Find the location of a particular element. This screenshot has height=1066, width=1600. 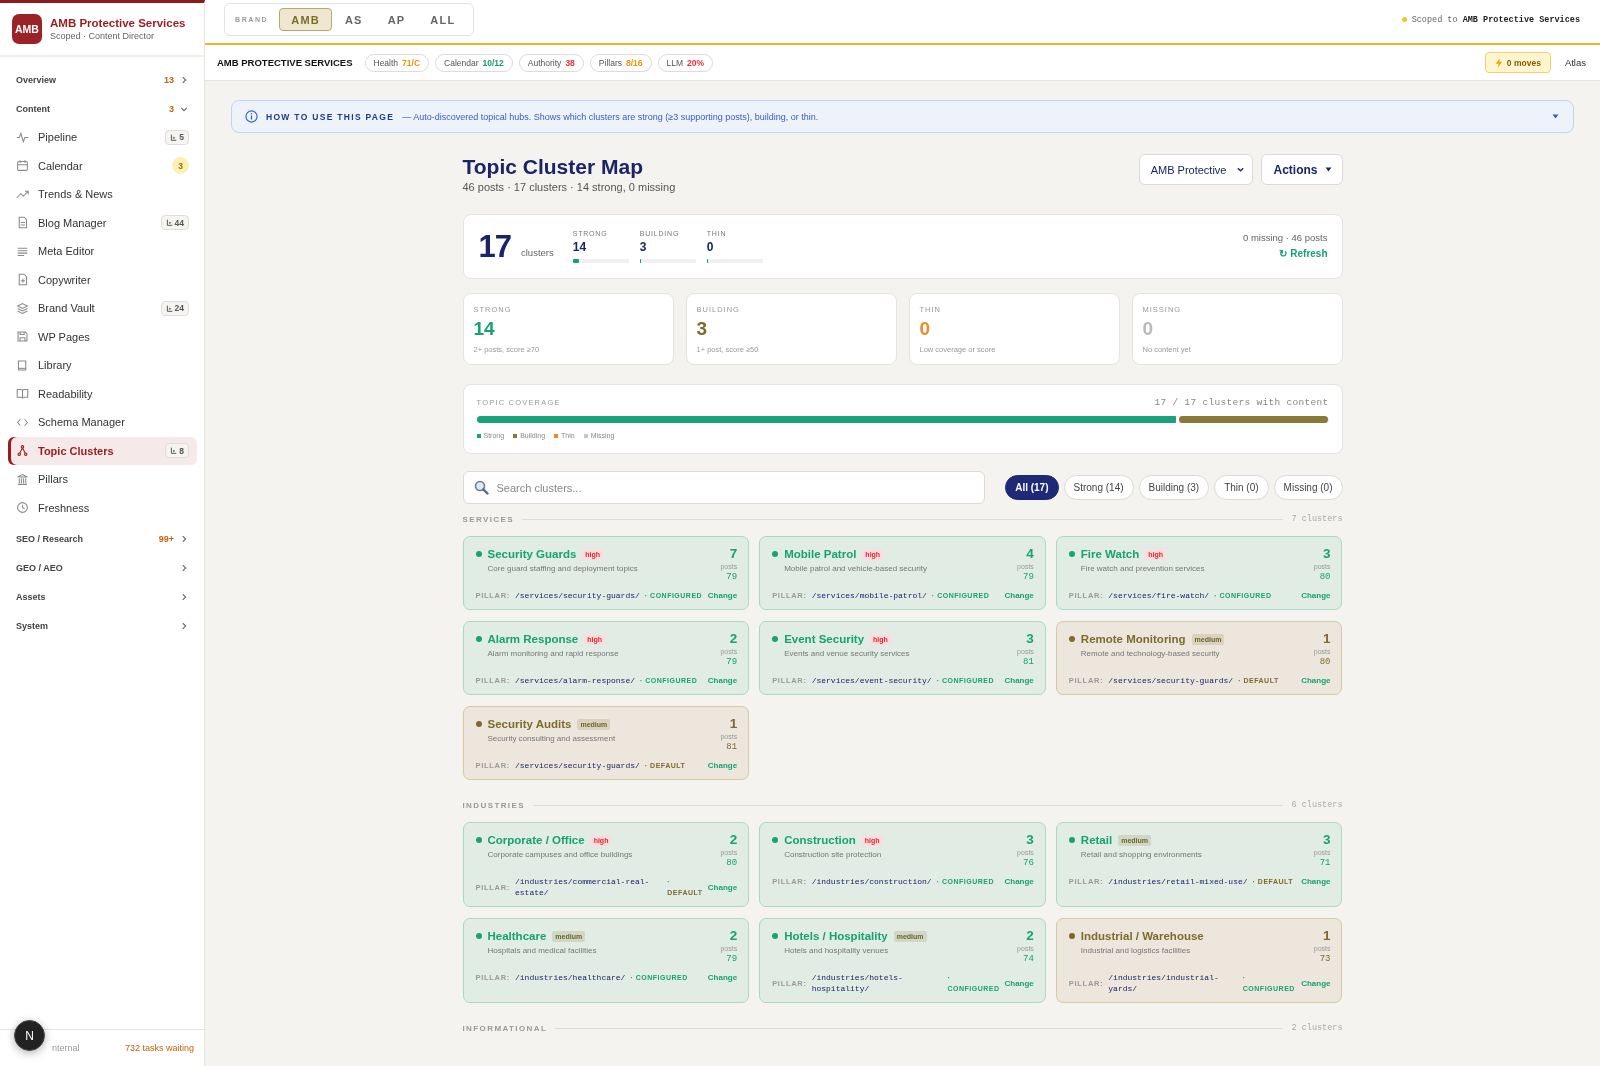

metric-label: Authority is located at coordinates (544, 62).